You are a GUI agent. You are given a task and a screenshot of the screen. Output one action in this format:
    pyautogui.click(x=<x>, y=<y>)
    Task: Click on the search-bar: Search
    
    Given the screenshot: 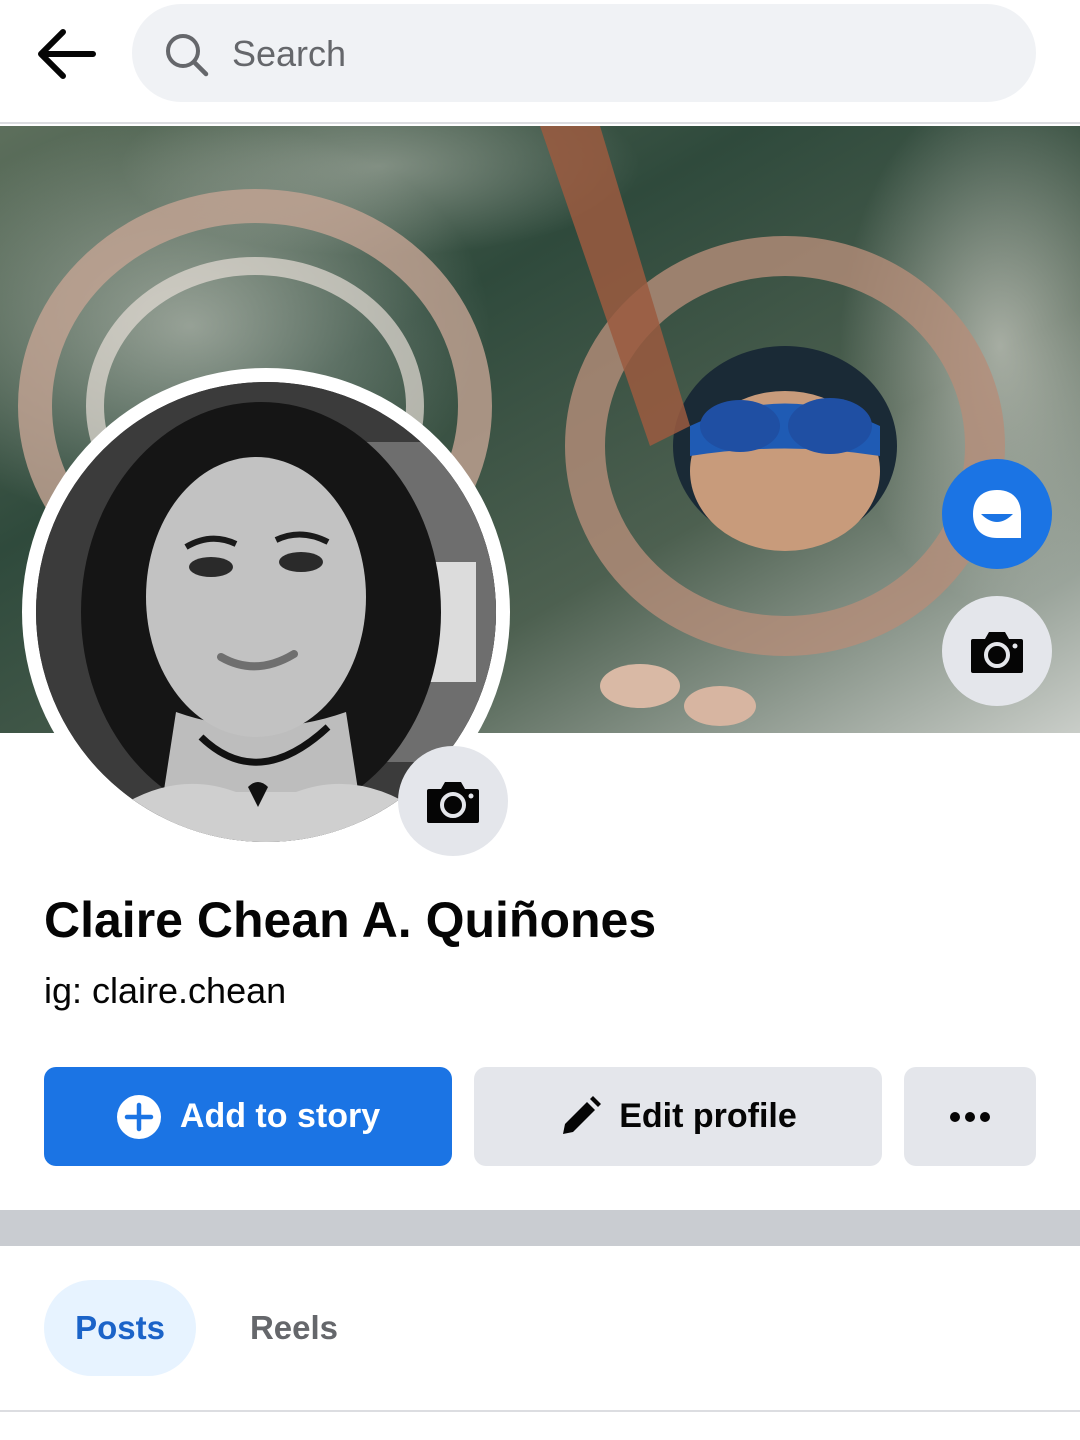 What is the action you would take?
    pyautogui.click(x=584, y=53)
    